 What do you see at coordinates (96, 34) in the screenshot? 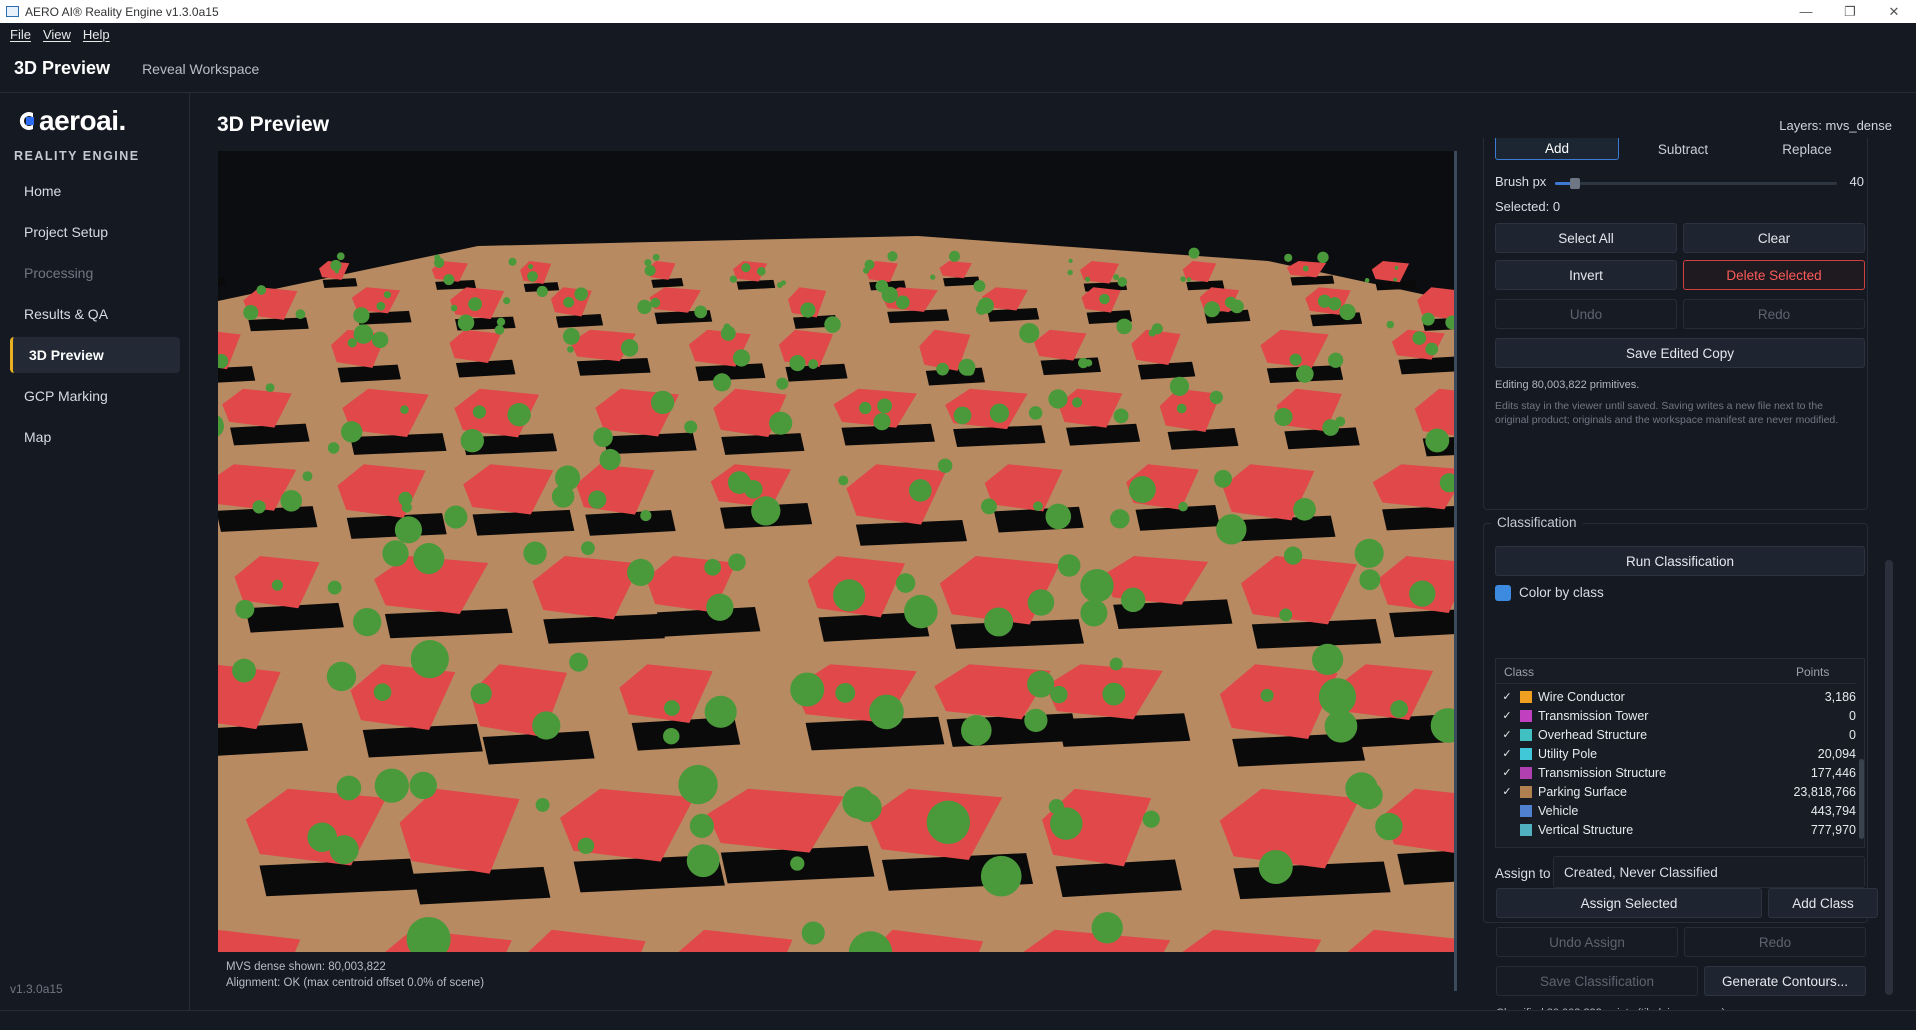
I see `menu-help: Help` at bounding box center [96, 34].